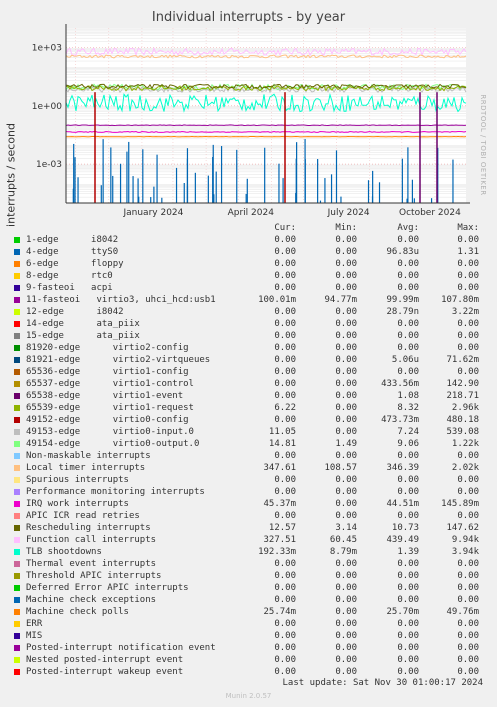  What do you see at coordinates (152, 213) in the screenshot?
I see `x-tick-label: January 2024` at bounding box center [152, 213].